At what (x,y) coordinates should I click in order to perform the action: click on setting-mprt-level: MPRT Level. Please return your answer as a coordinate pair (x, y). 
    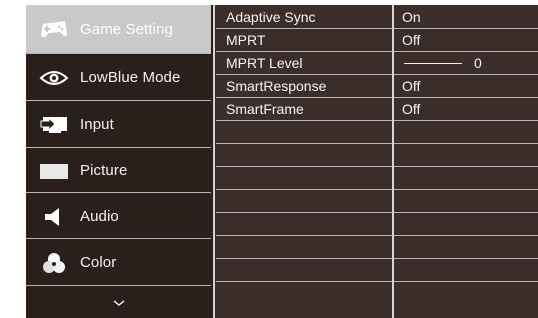
    Looking at the image, I should click on (259, 63).